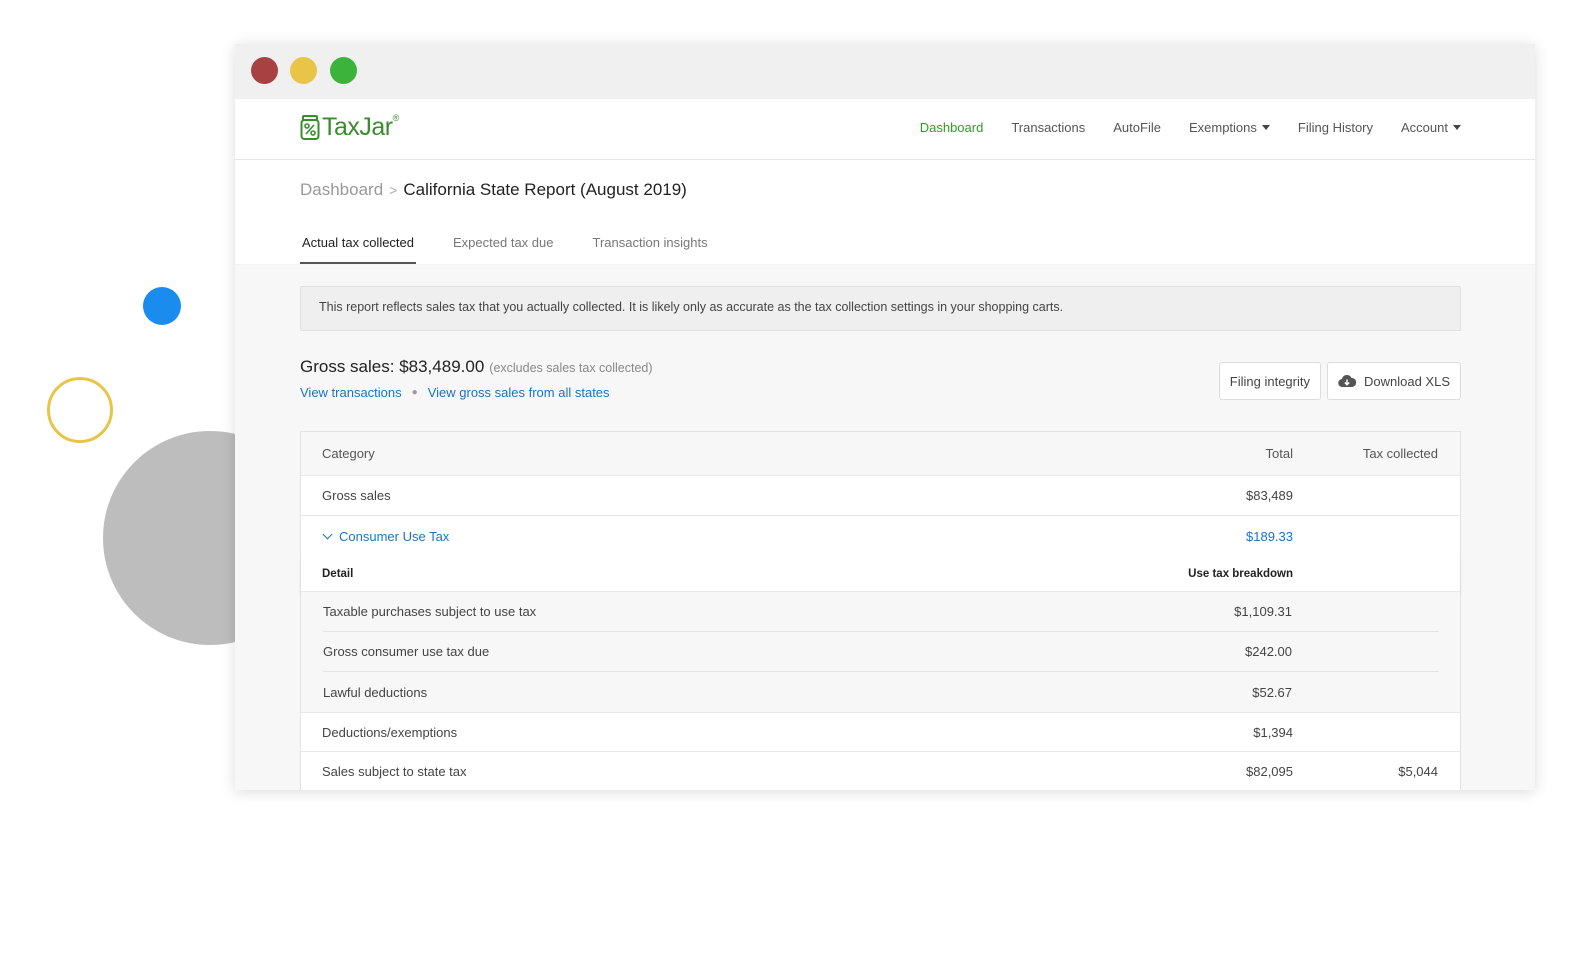 This screenshot has height=953, width=1583. Describe the element at coordinates (327, 534) in the screenshot. I see `chevron-down-icon` at that location.